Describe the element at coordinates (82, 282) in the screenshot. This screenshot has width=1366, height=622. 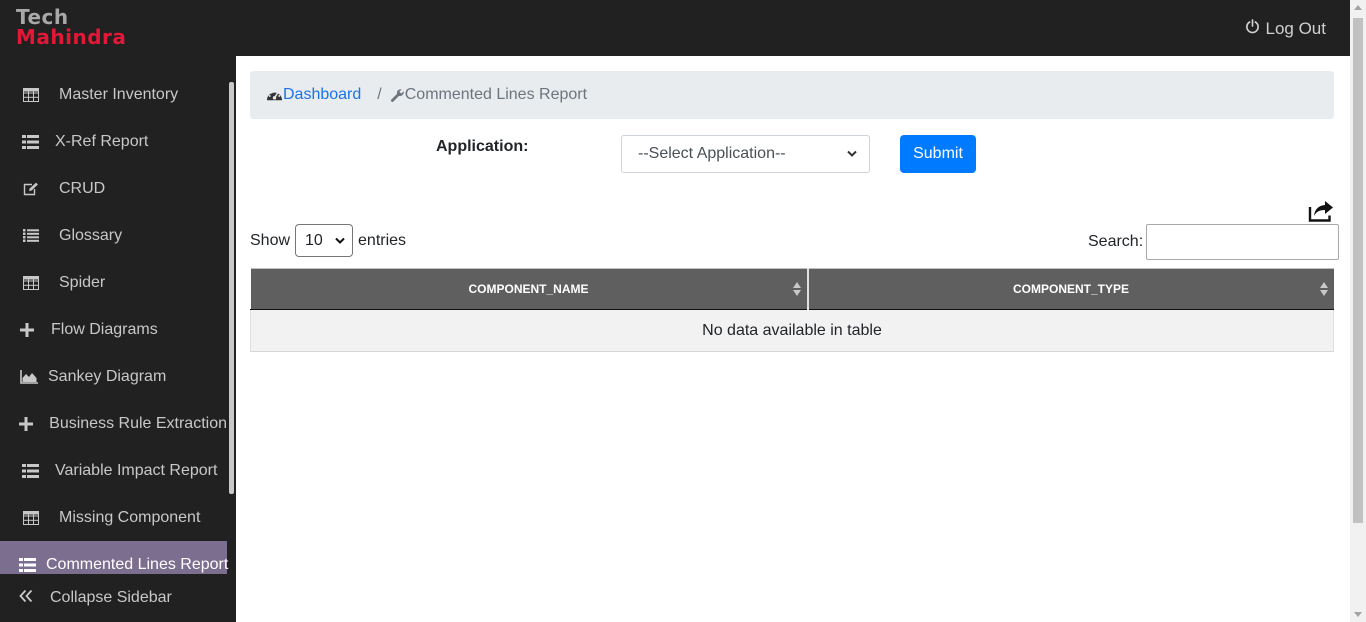
I see `sidebar-item-label: Spider` at that location.